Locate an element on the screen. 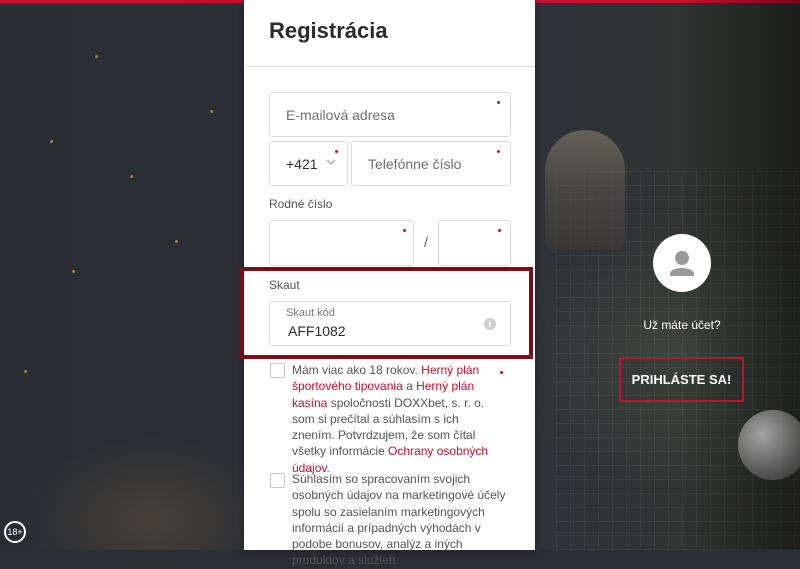  page-title: Registrácia is located at coordinates (328, 30).